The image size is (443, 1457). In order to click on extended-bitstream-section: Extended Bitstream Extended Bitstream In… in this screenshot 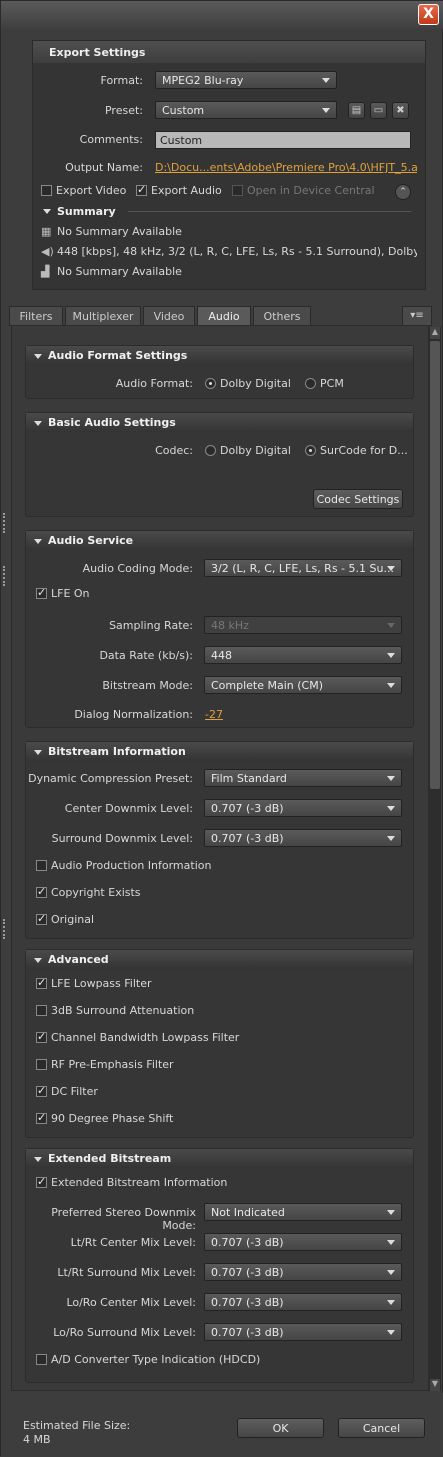, I will do `click(219, 1265)`.